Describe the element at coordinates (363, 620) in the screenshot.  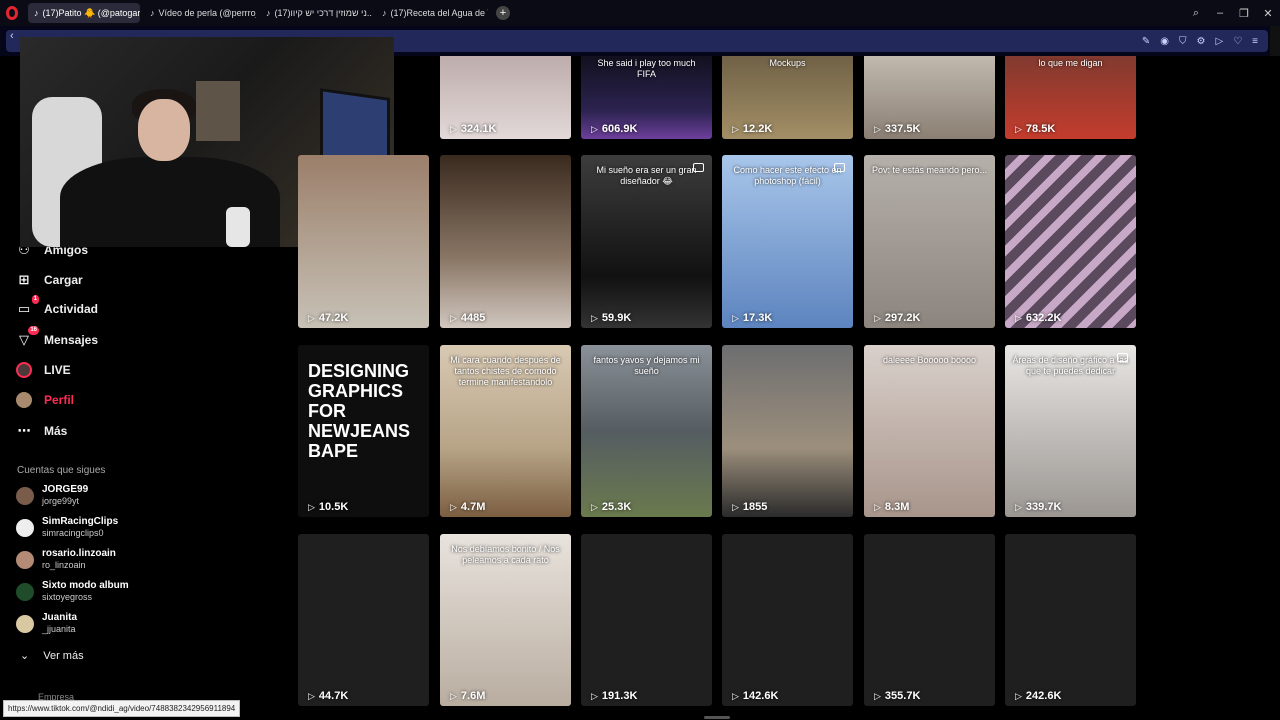
I see `video-card: ▷ 44.7K` at that location.